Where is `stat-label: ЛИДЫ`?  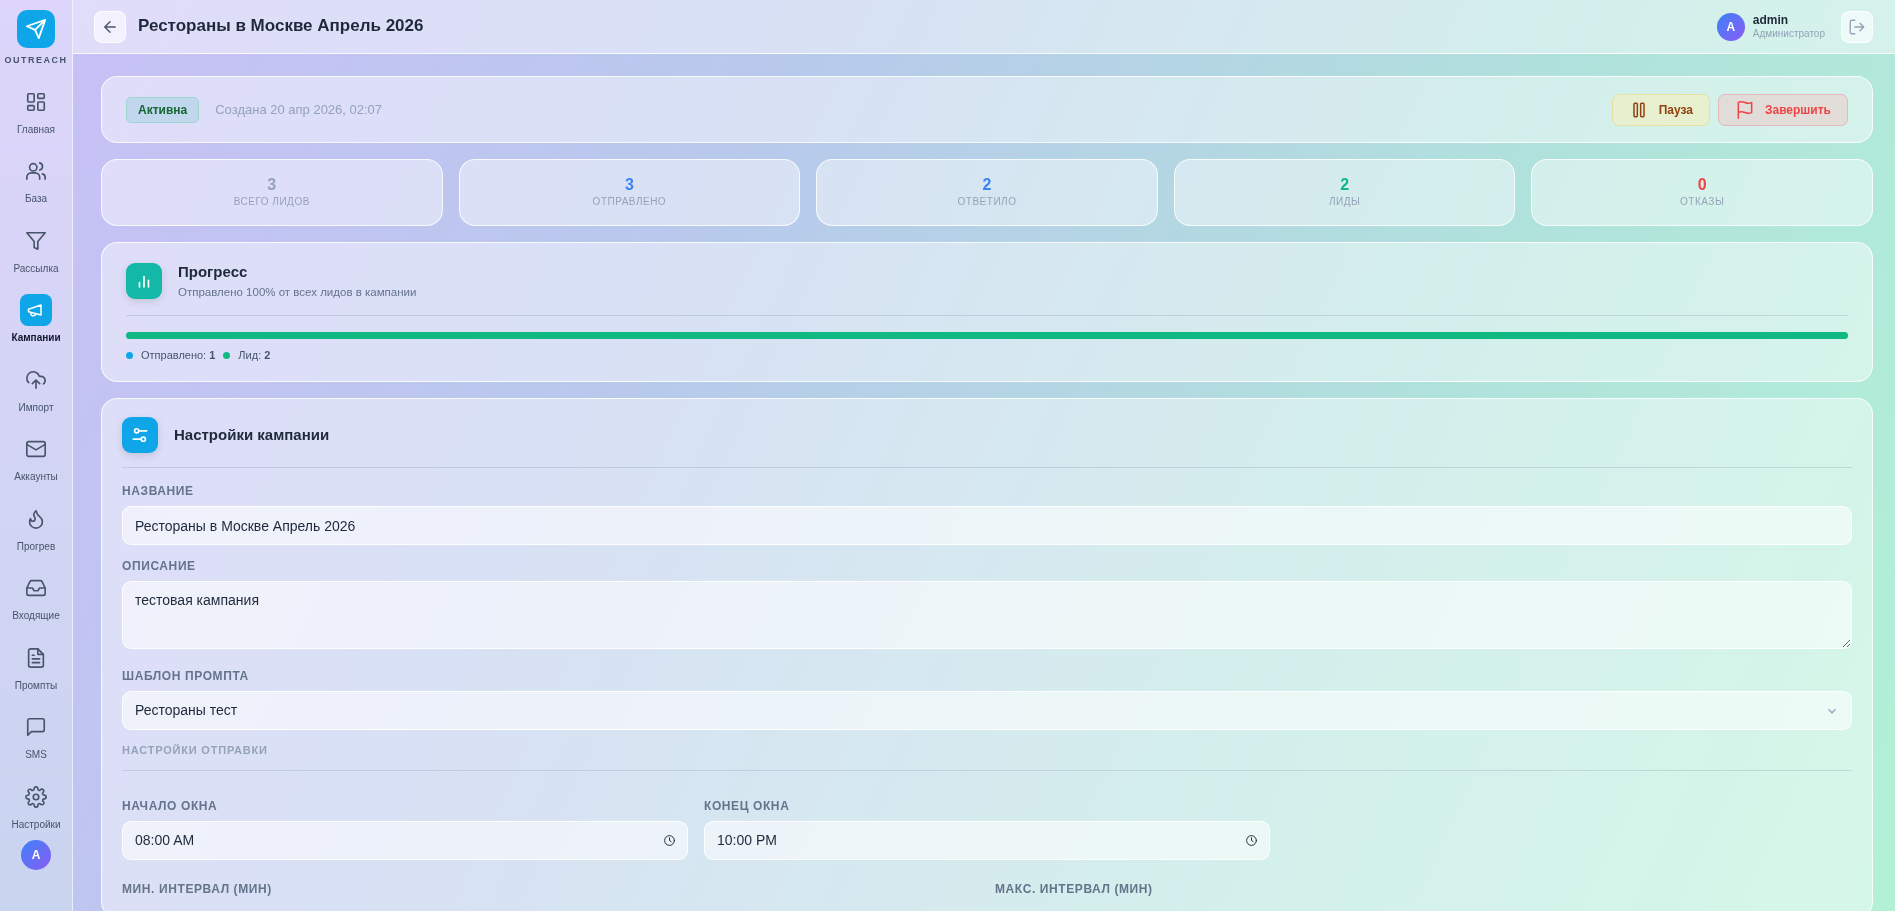
stat-label: ЛИДЫ is located at coordinates (1344, 201).